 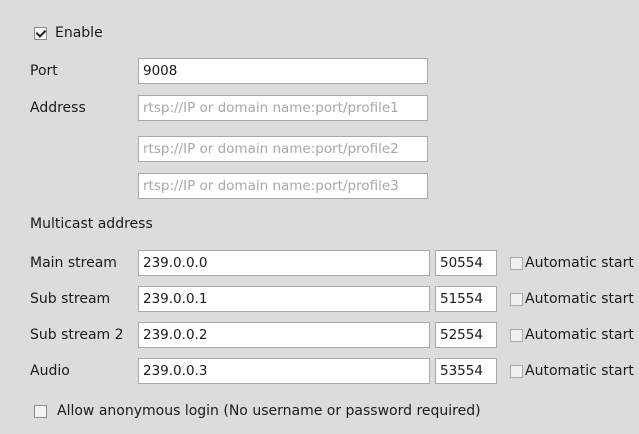 What do you see at coordinates (40, 33) in the screenshot?
I see `enable-checkbox` at bounding box center [40, 33].